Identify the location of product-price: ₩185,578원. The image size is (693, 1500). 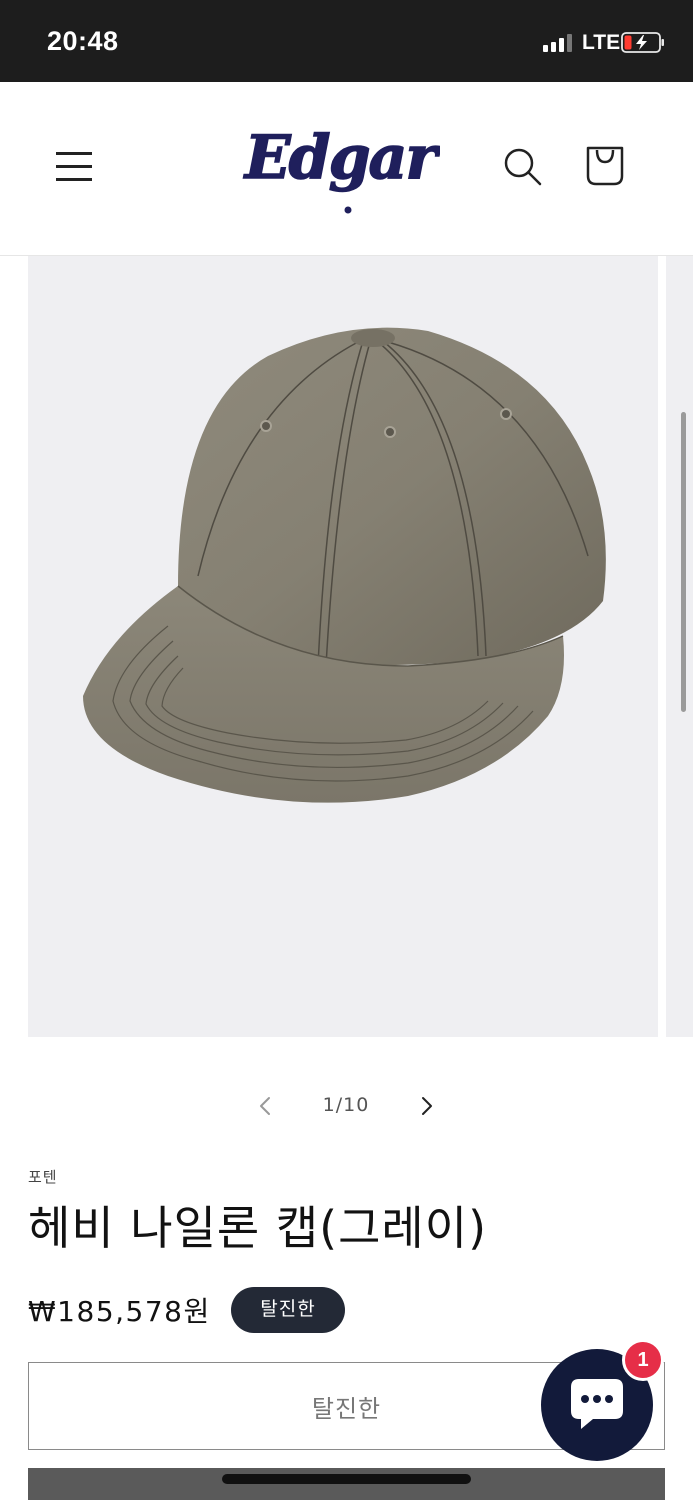
(119, 1311).